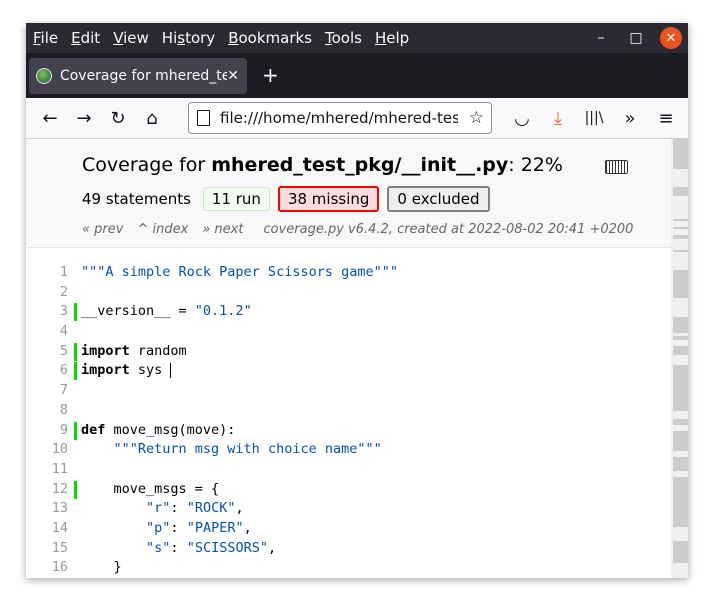 This screenshot has width=714, height=607. I want to click on overflow-icon: », so click(630, 118).